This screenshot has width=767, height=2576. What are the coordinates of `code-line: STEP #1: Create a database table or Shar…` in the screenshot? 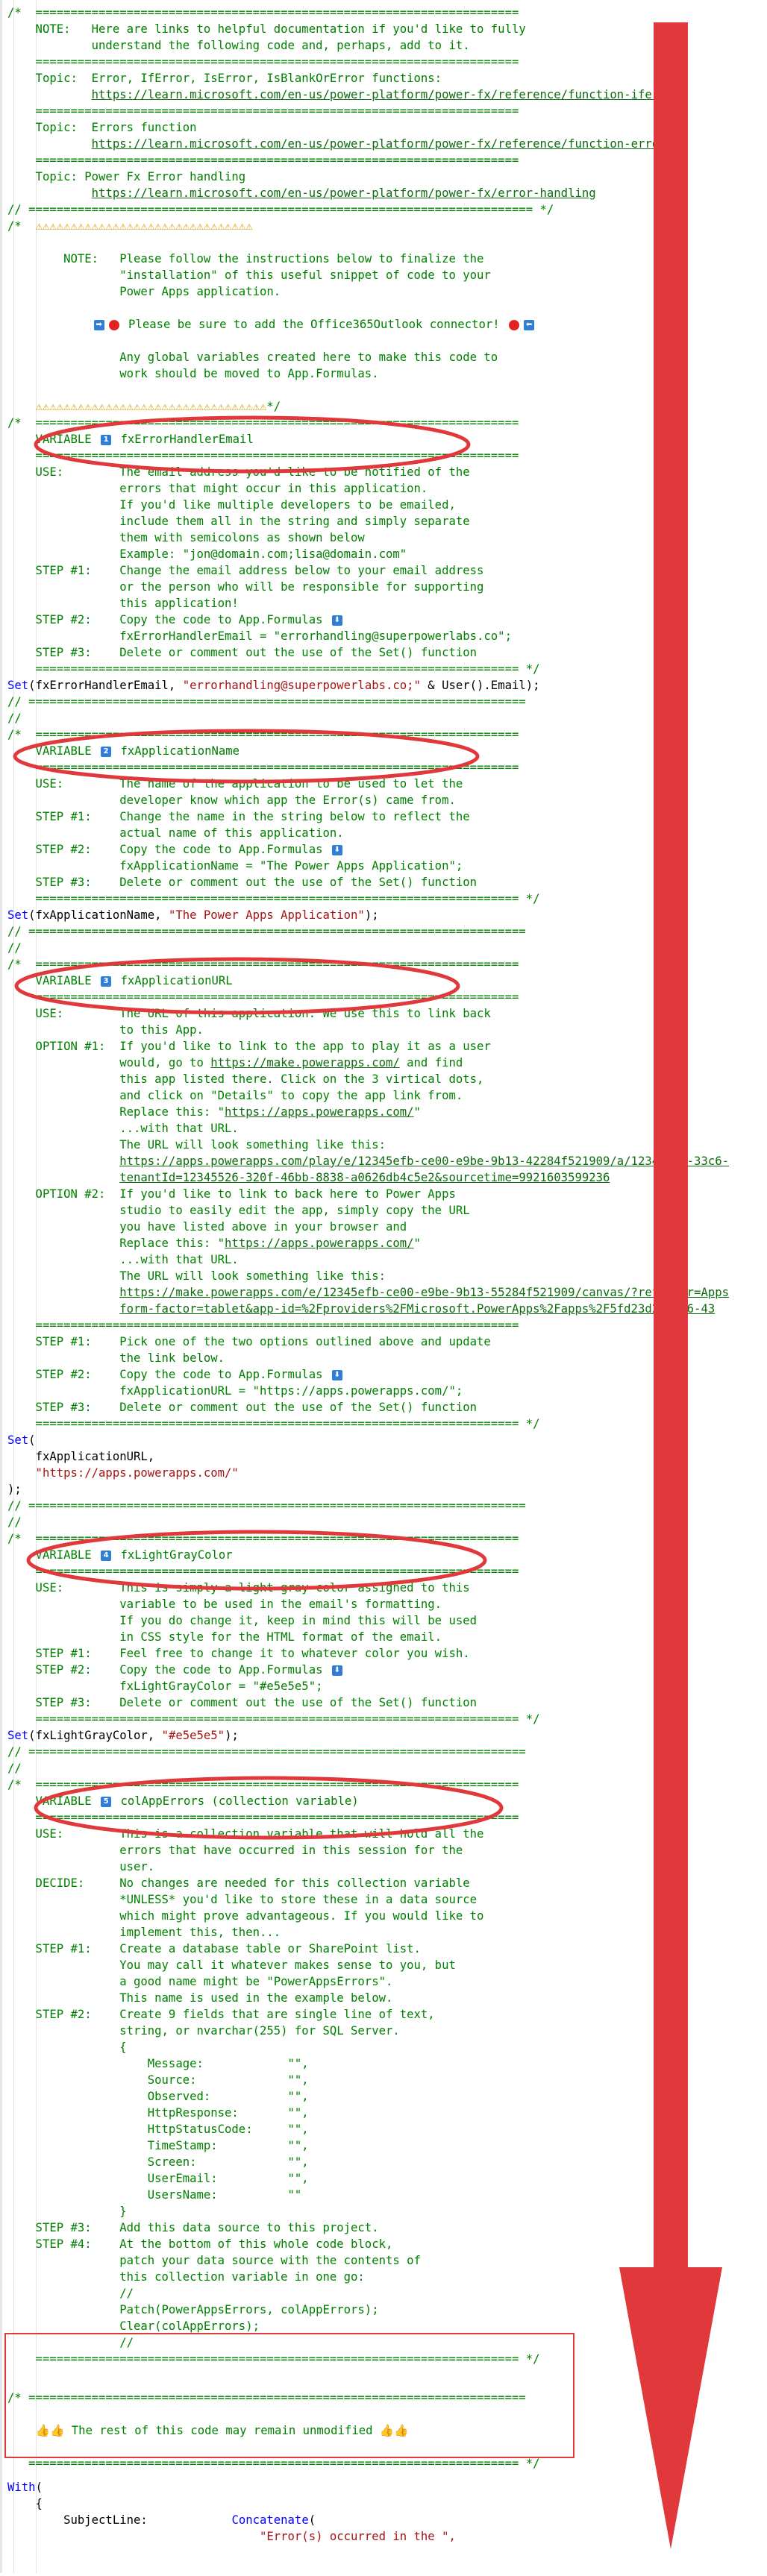 It's located at (214, 1949).